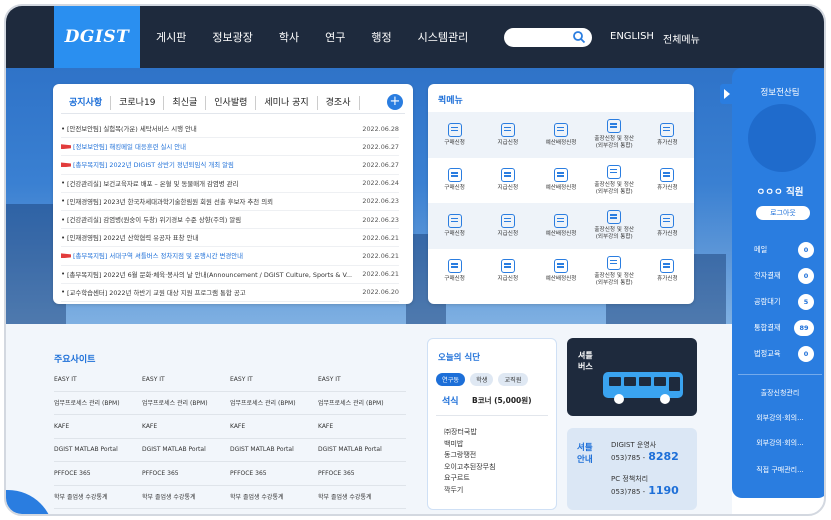 This screenshot has height=520, width=831. Describe the element at coordinates (214, 183) in the screenshot. I see `notice-title: [건강관리실] 보건교육자료 배포 – 온혈 및 동물매개 감염병 관리` at that location.